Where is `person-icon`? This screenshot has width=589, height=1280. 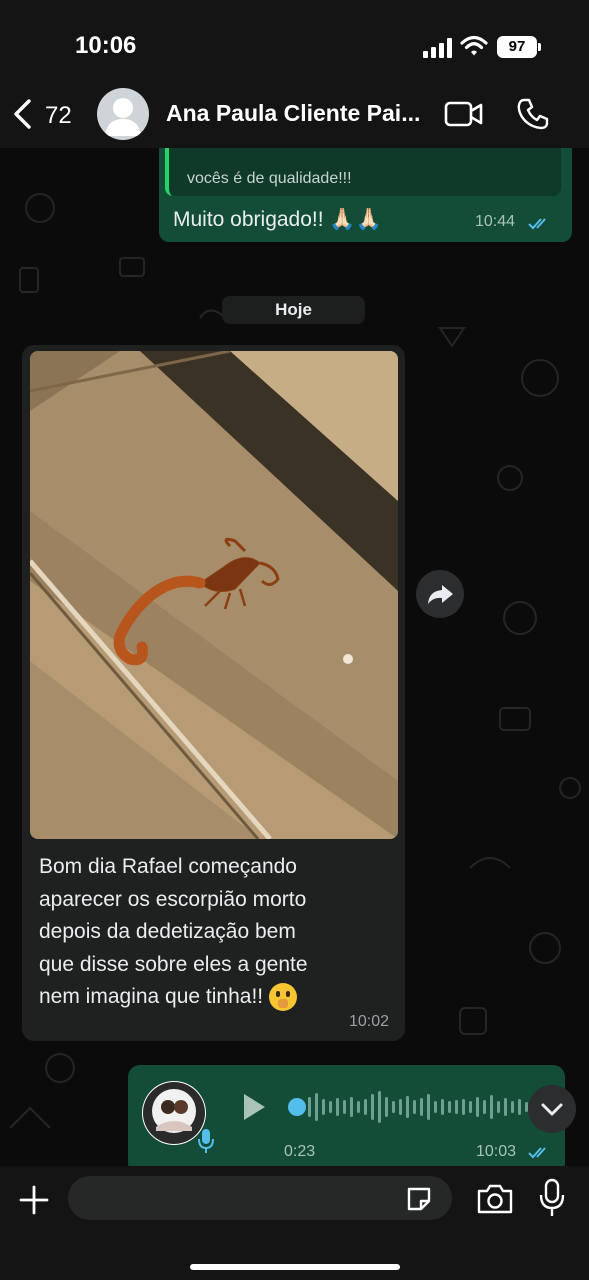
person-icon is located at coordinates (123, 117).